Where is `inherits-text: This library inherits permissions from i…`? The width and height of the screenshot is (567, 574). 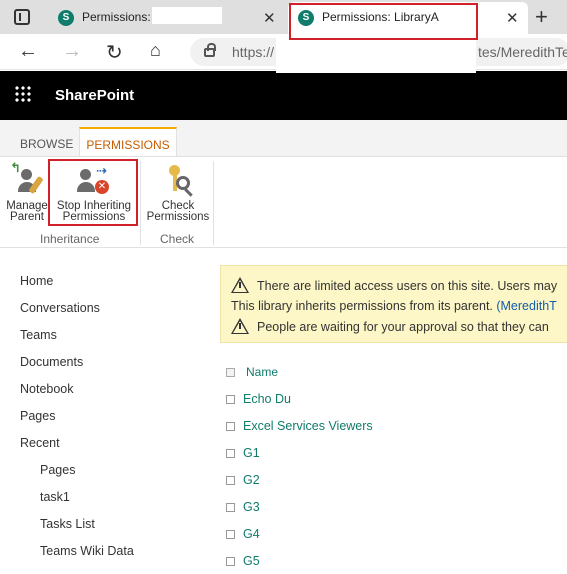 inherits-text: This library inherits permissions from i… is located at coordinates (364, 306).